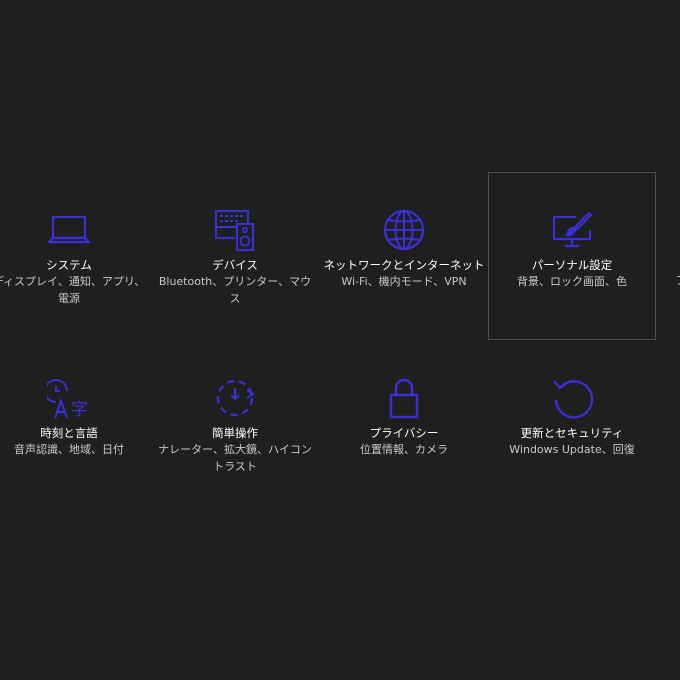 The width and height of the screenshot is (680, 680). I want to click on refresh-icon, so click(572, 398).